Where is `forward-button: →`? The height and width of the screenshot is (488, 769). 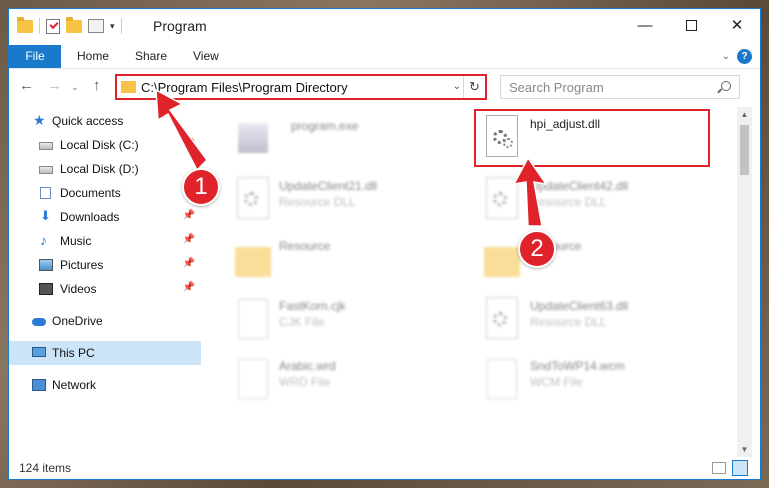 forward-button: → is located at coordinates (54, 85).